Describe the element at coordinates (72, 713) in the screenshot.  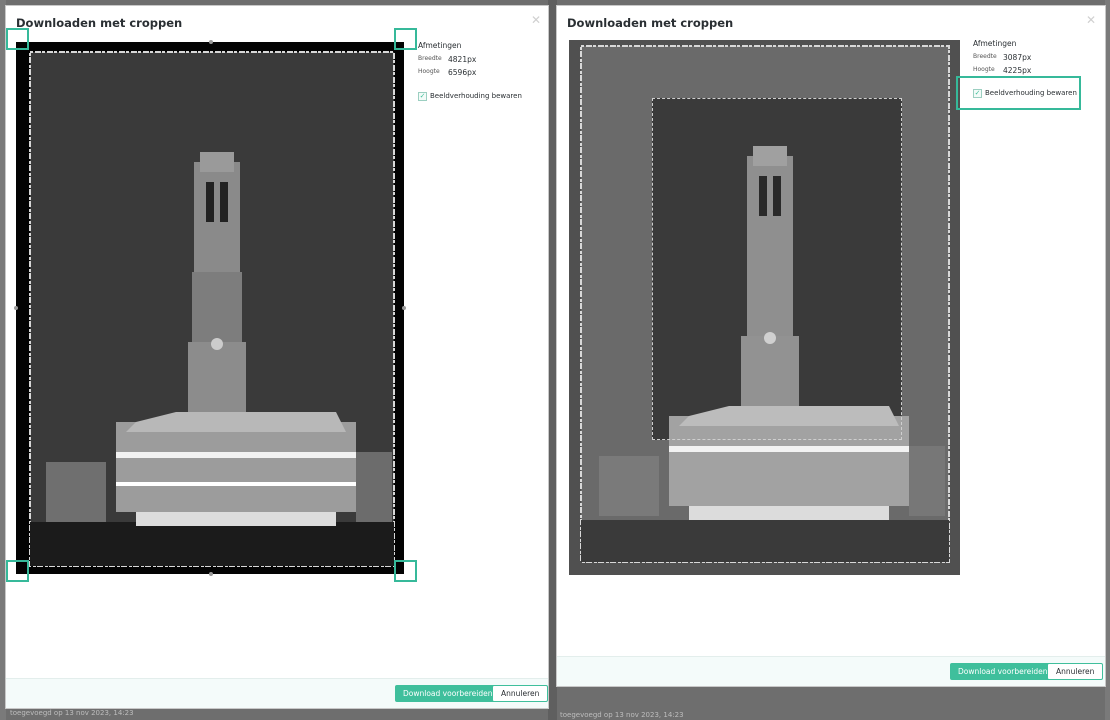
I see `backdrop-footer-text-left: toegevoegd op 13 nov 2023, 14:23` at that location.